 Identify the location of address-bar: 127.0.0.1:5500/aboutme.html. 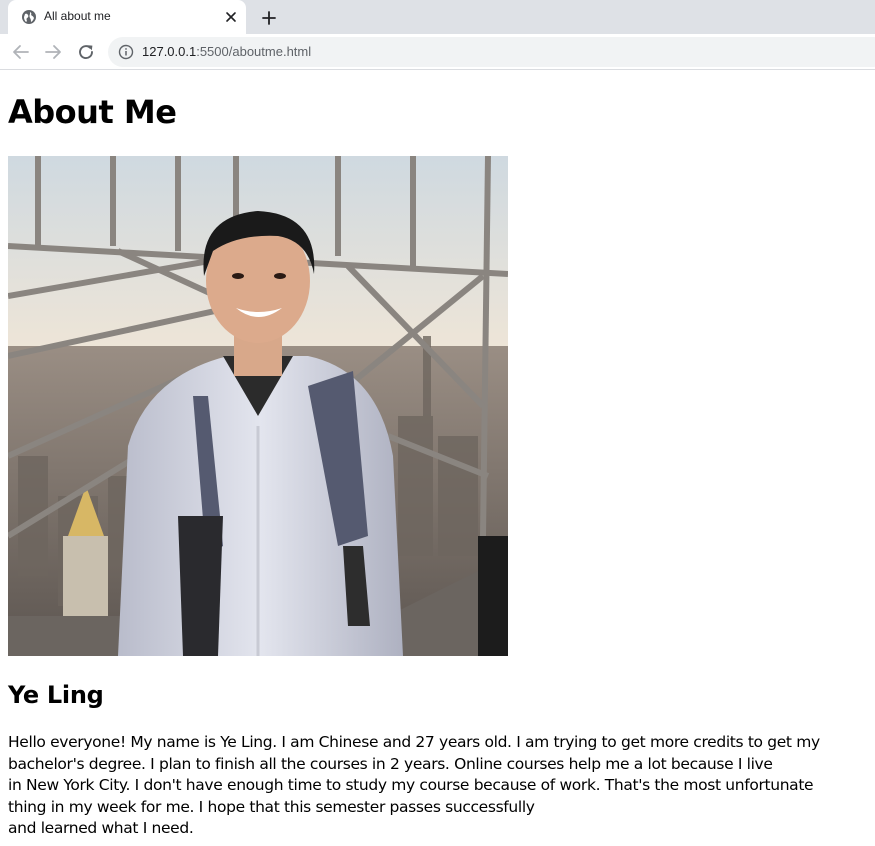
(491, 52).